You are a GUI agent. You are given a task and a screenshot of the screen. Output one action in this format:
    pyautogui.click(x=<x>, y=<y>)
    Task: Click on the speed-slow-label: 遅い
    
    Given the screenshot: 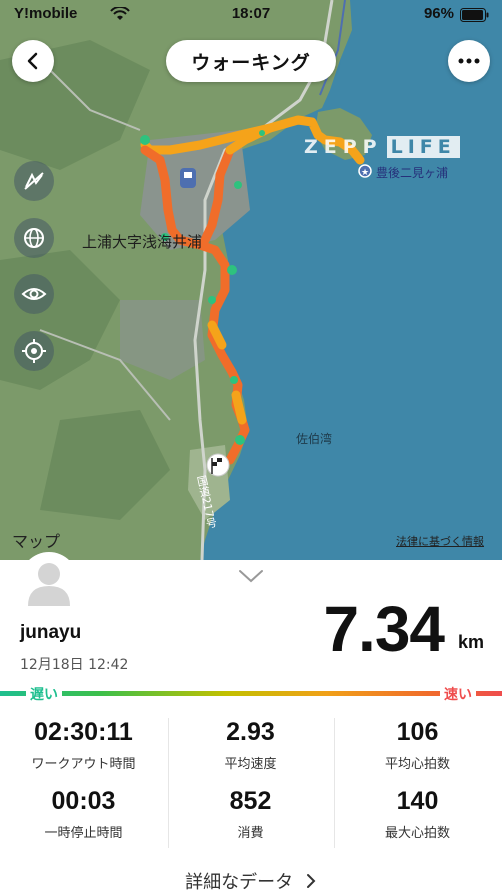 What is the action you would take?
    pyautogui.click(x=44, y=694)
    